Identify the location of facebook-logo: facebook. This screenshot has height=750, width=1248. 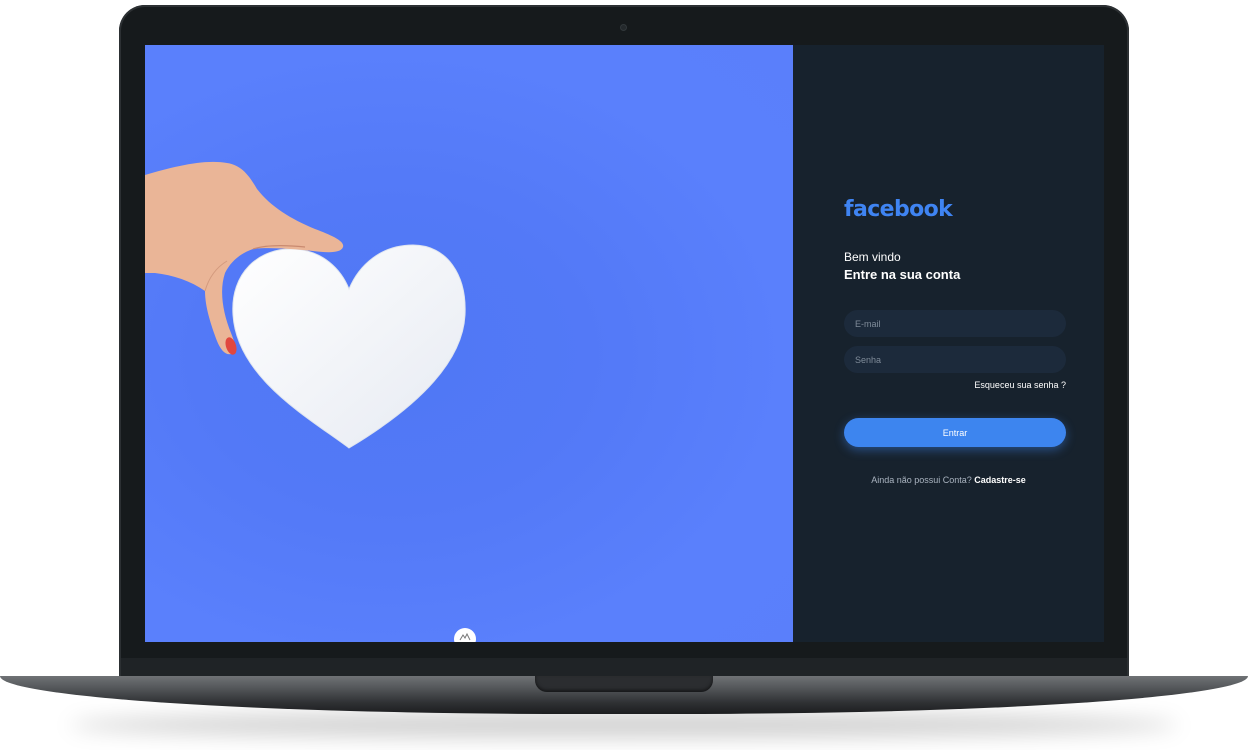
(898, 209).